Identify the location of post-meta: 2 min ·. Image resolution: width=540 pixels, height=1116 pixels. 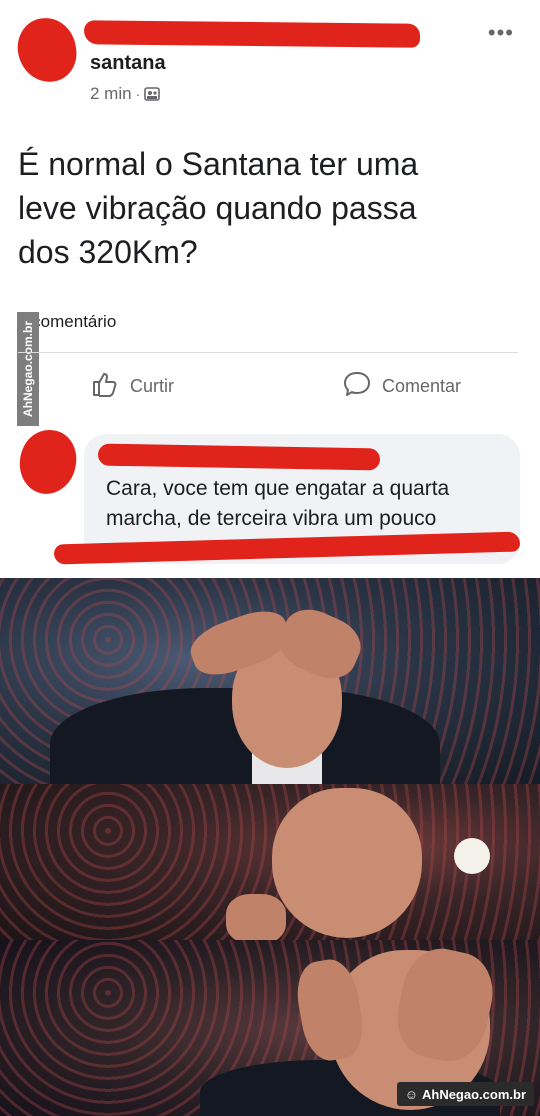
(125, 94).